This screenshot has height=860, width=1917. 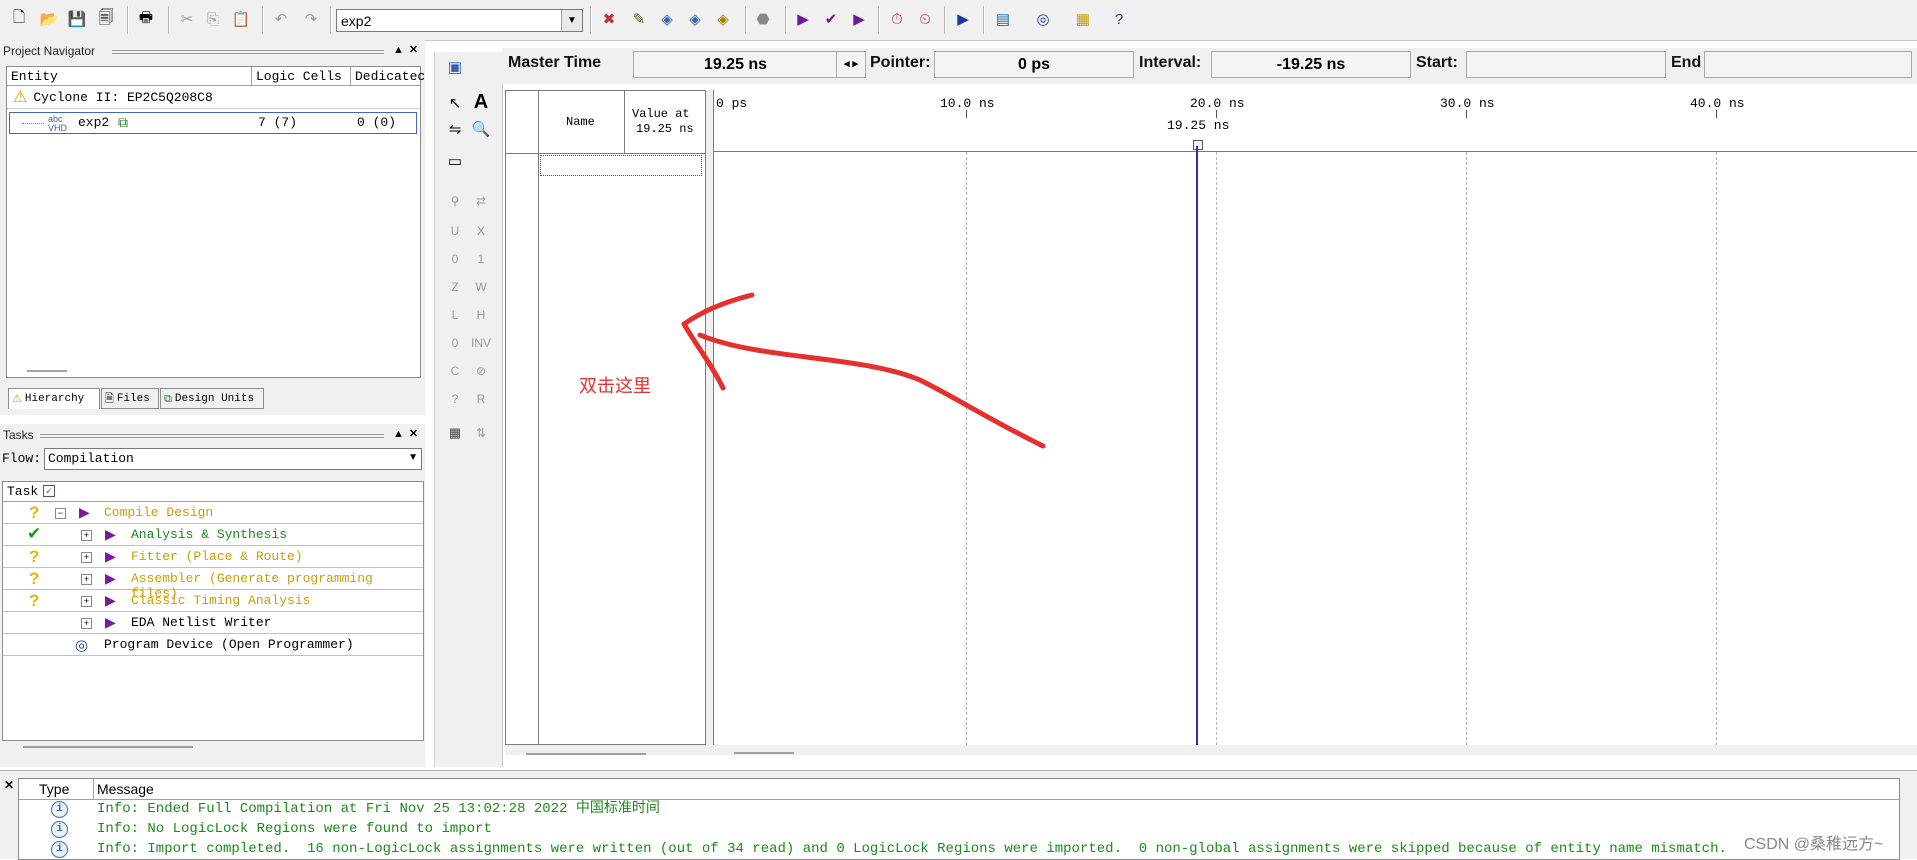 I want to click on time-step-button: ◂ ▸, so click(x=851, y=64).